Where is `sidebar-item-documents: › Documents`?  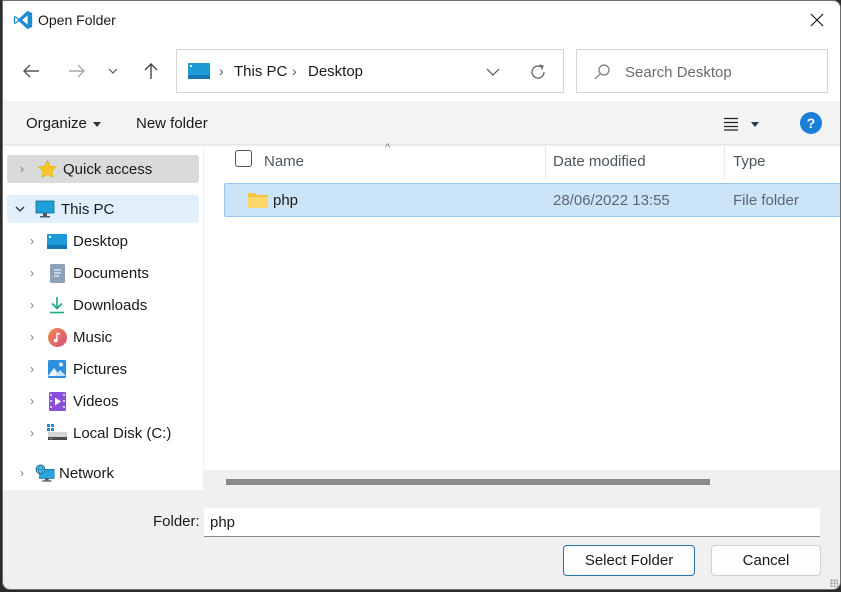 sidebar-item-documents: › Documents is located at coordinates (87, 273).